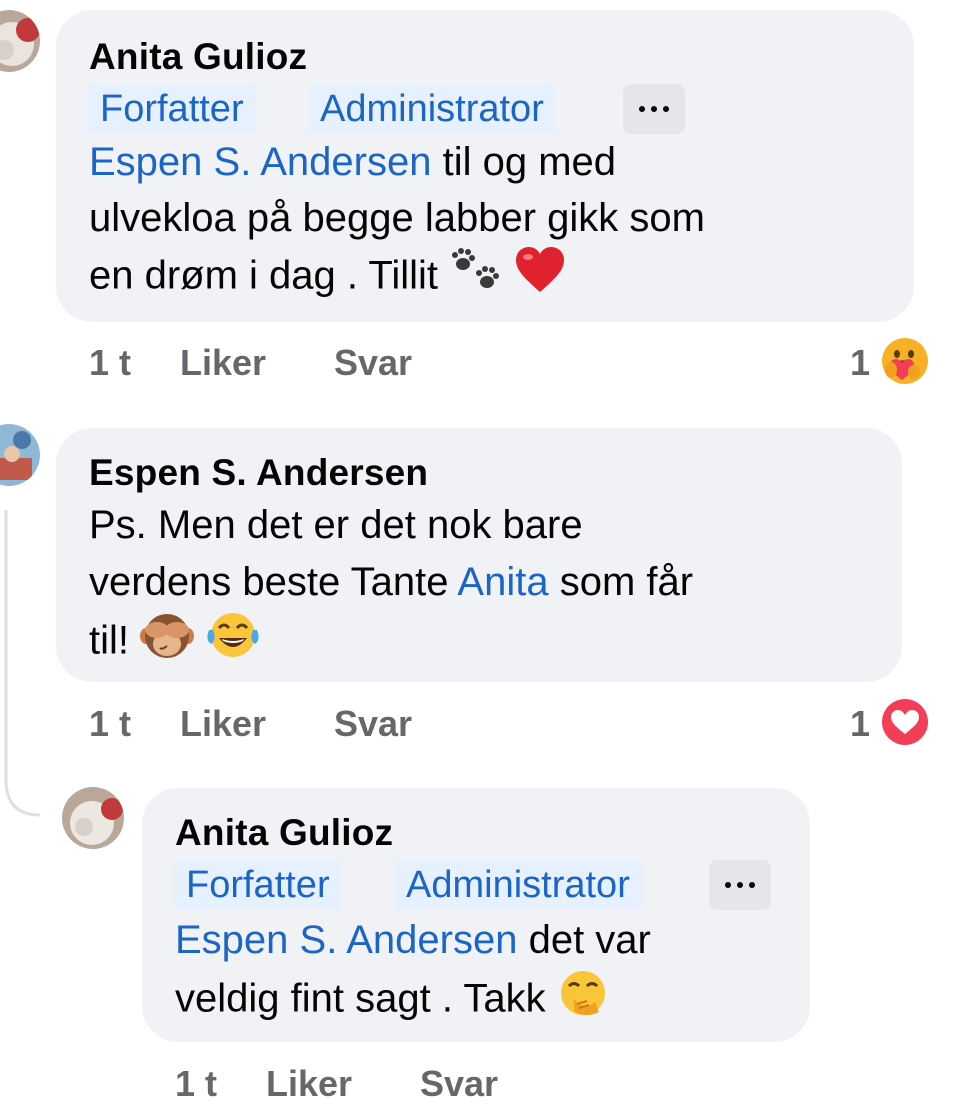 This screenshot has width=960, height=1120. Describe the element at coordinates (905, 724) in the screenshot. I see `love-reaction-icon` at that location.